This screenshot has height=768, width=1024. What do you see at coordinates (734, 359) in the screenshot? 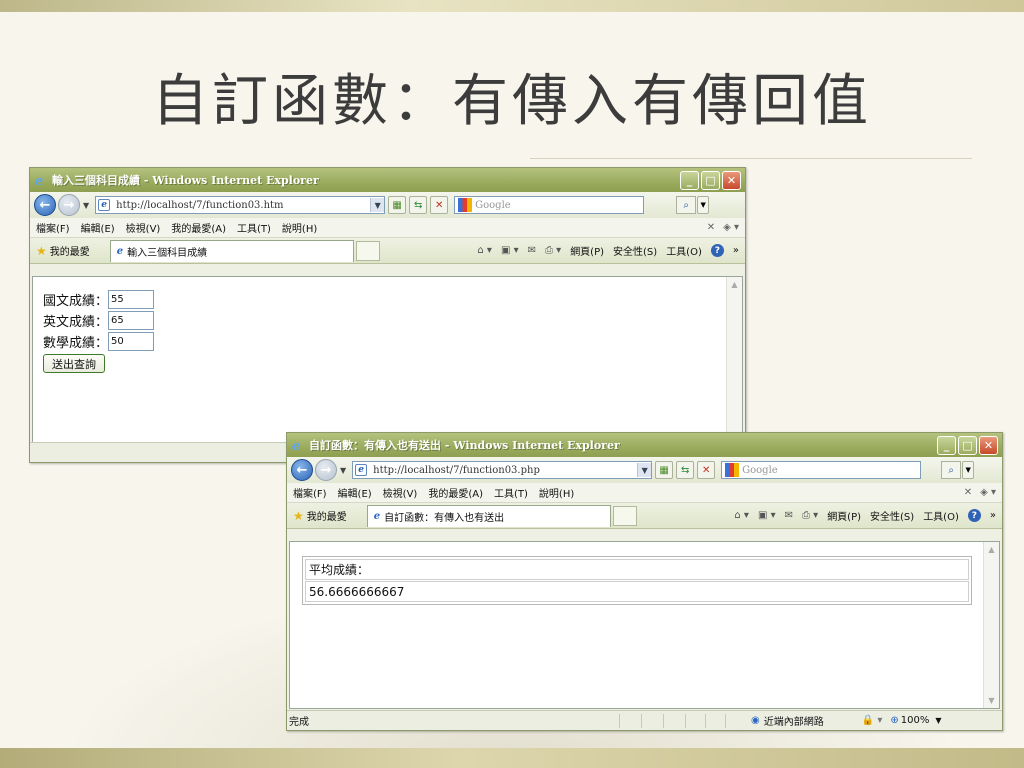
I see `vertical-scrollbar: ▲` at bounding box center [734, 359].